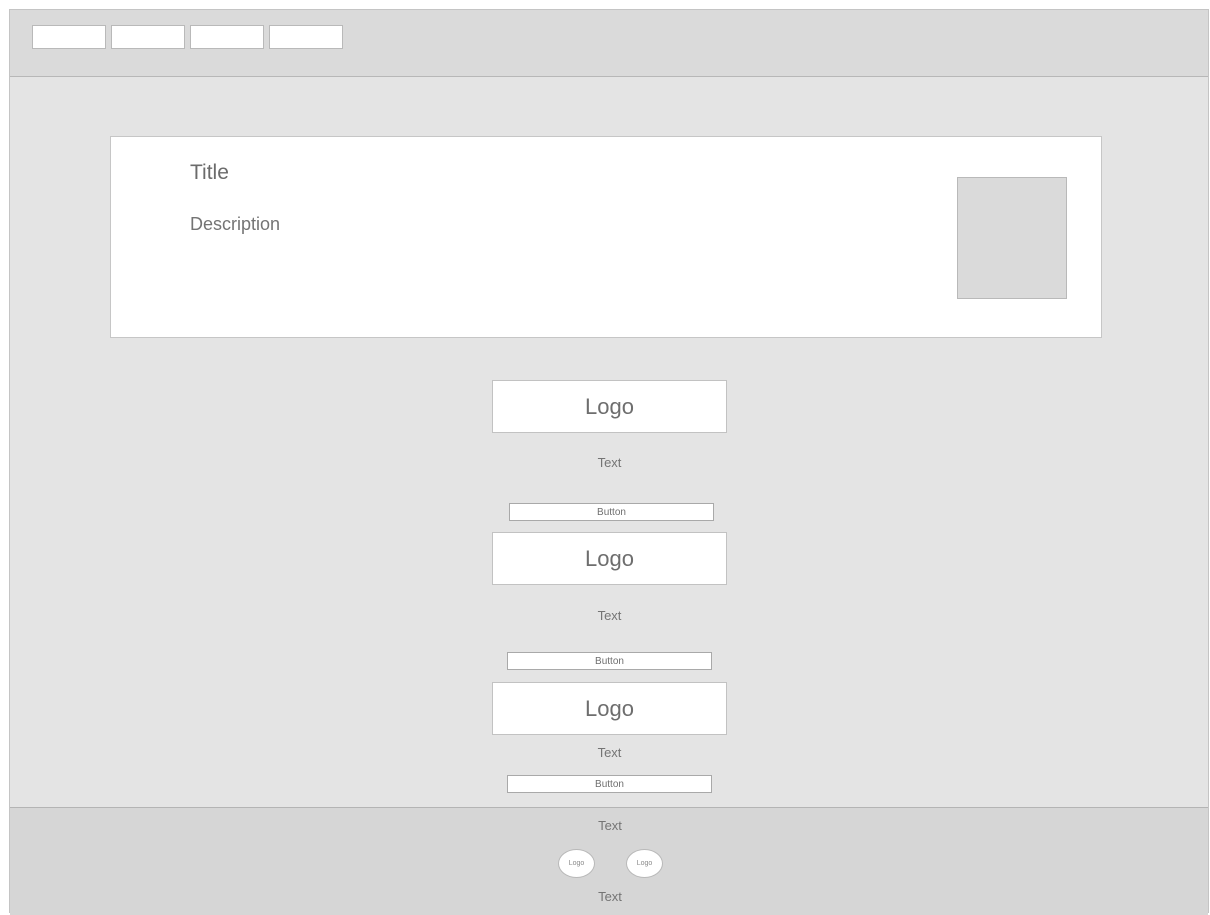 The image size is (1210, 915). What do you see at coordinates (609, 861) in the screenshot?
I see `footer: Text Logo Logo Text` at bounding box center [609, 861].